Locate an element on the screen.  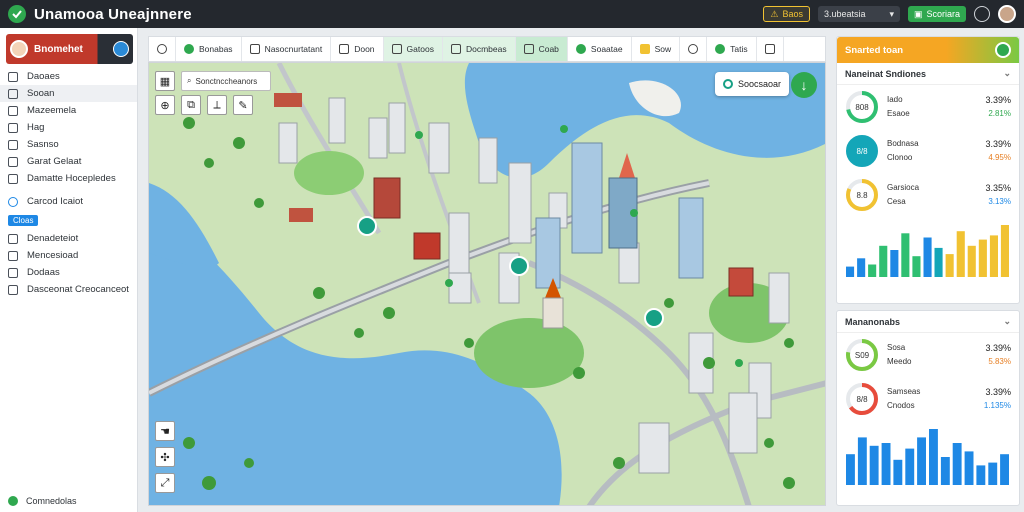
tab-label: Coab is located at coordinates (548, 49).